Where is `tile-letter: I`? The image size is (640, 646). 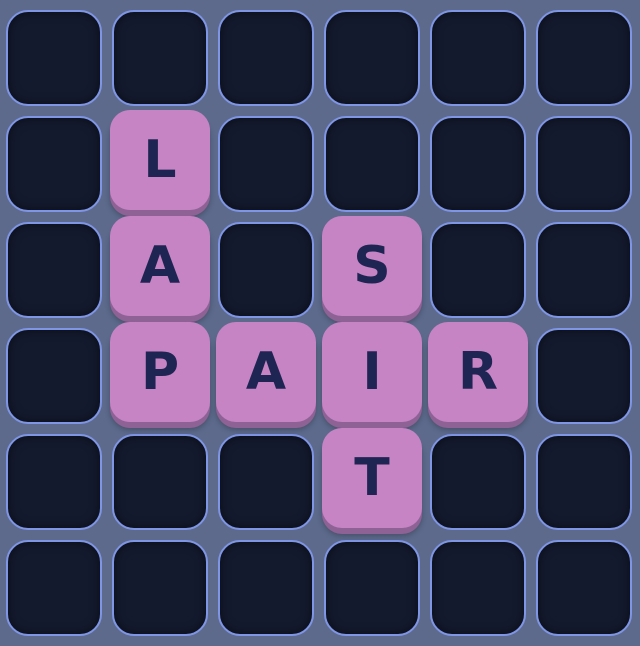 tile-letter: I is located at coordinates (372, 372).